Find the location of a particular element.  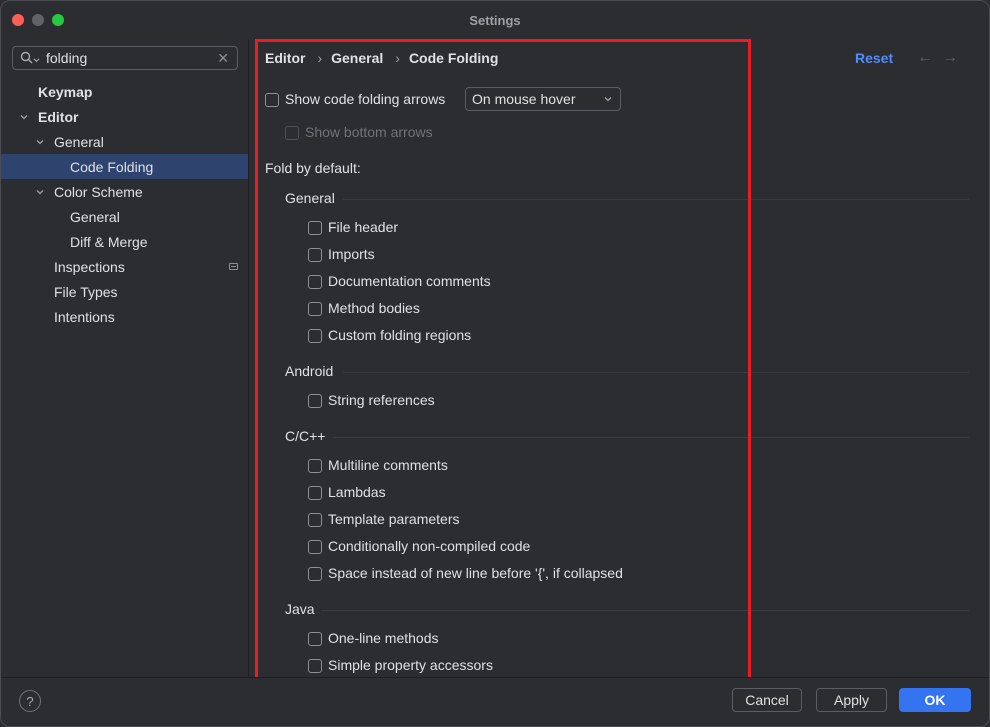

reset-link: Reset is located at coordinates (874, 58).